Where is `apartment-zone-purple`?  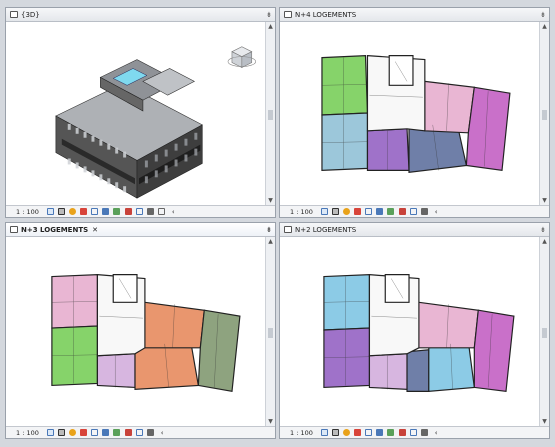
apartment-zone-purple is located at coordinates (388, 149).